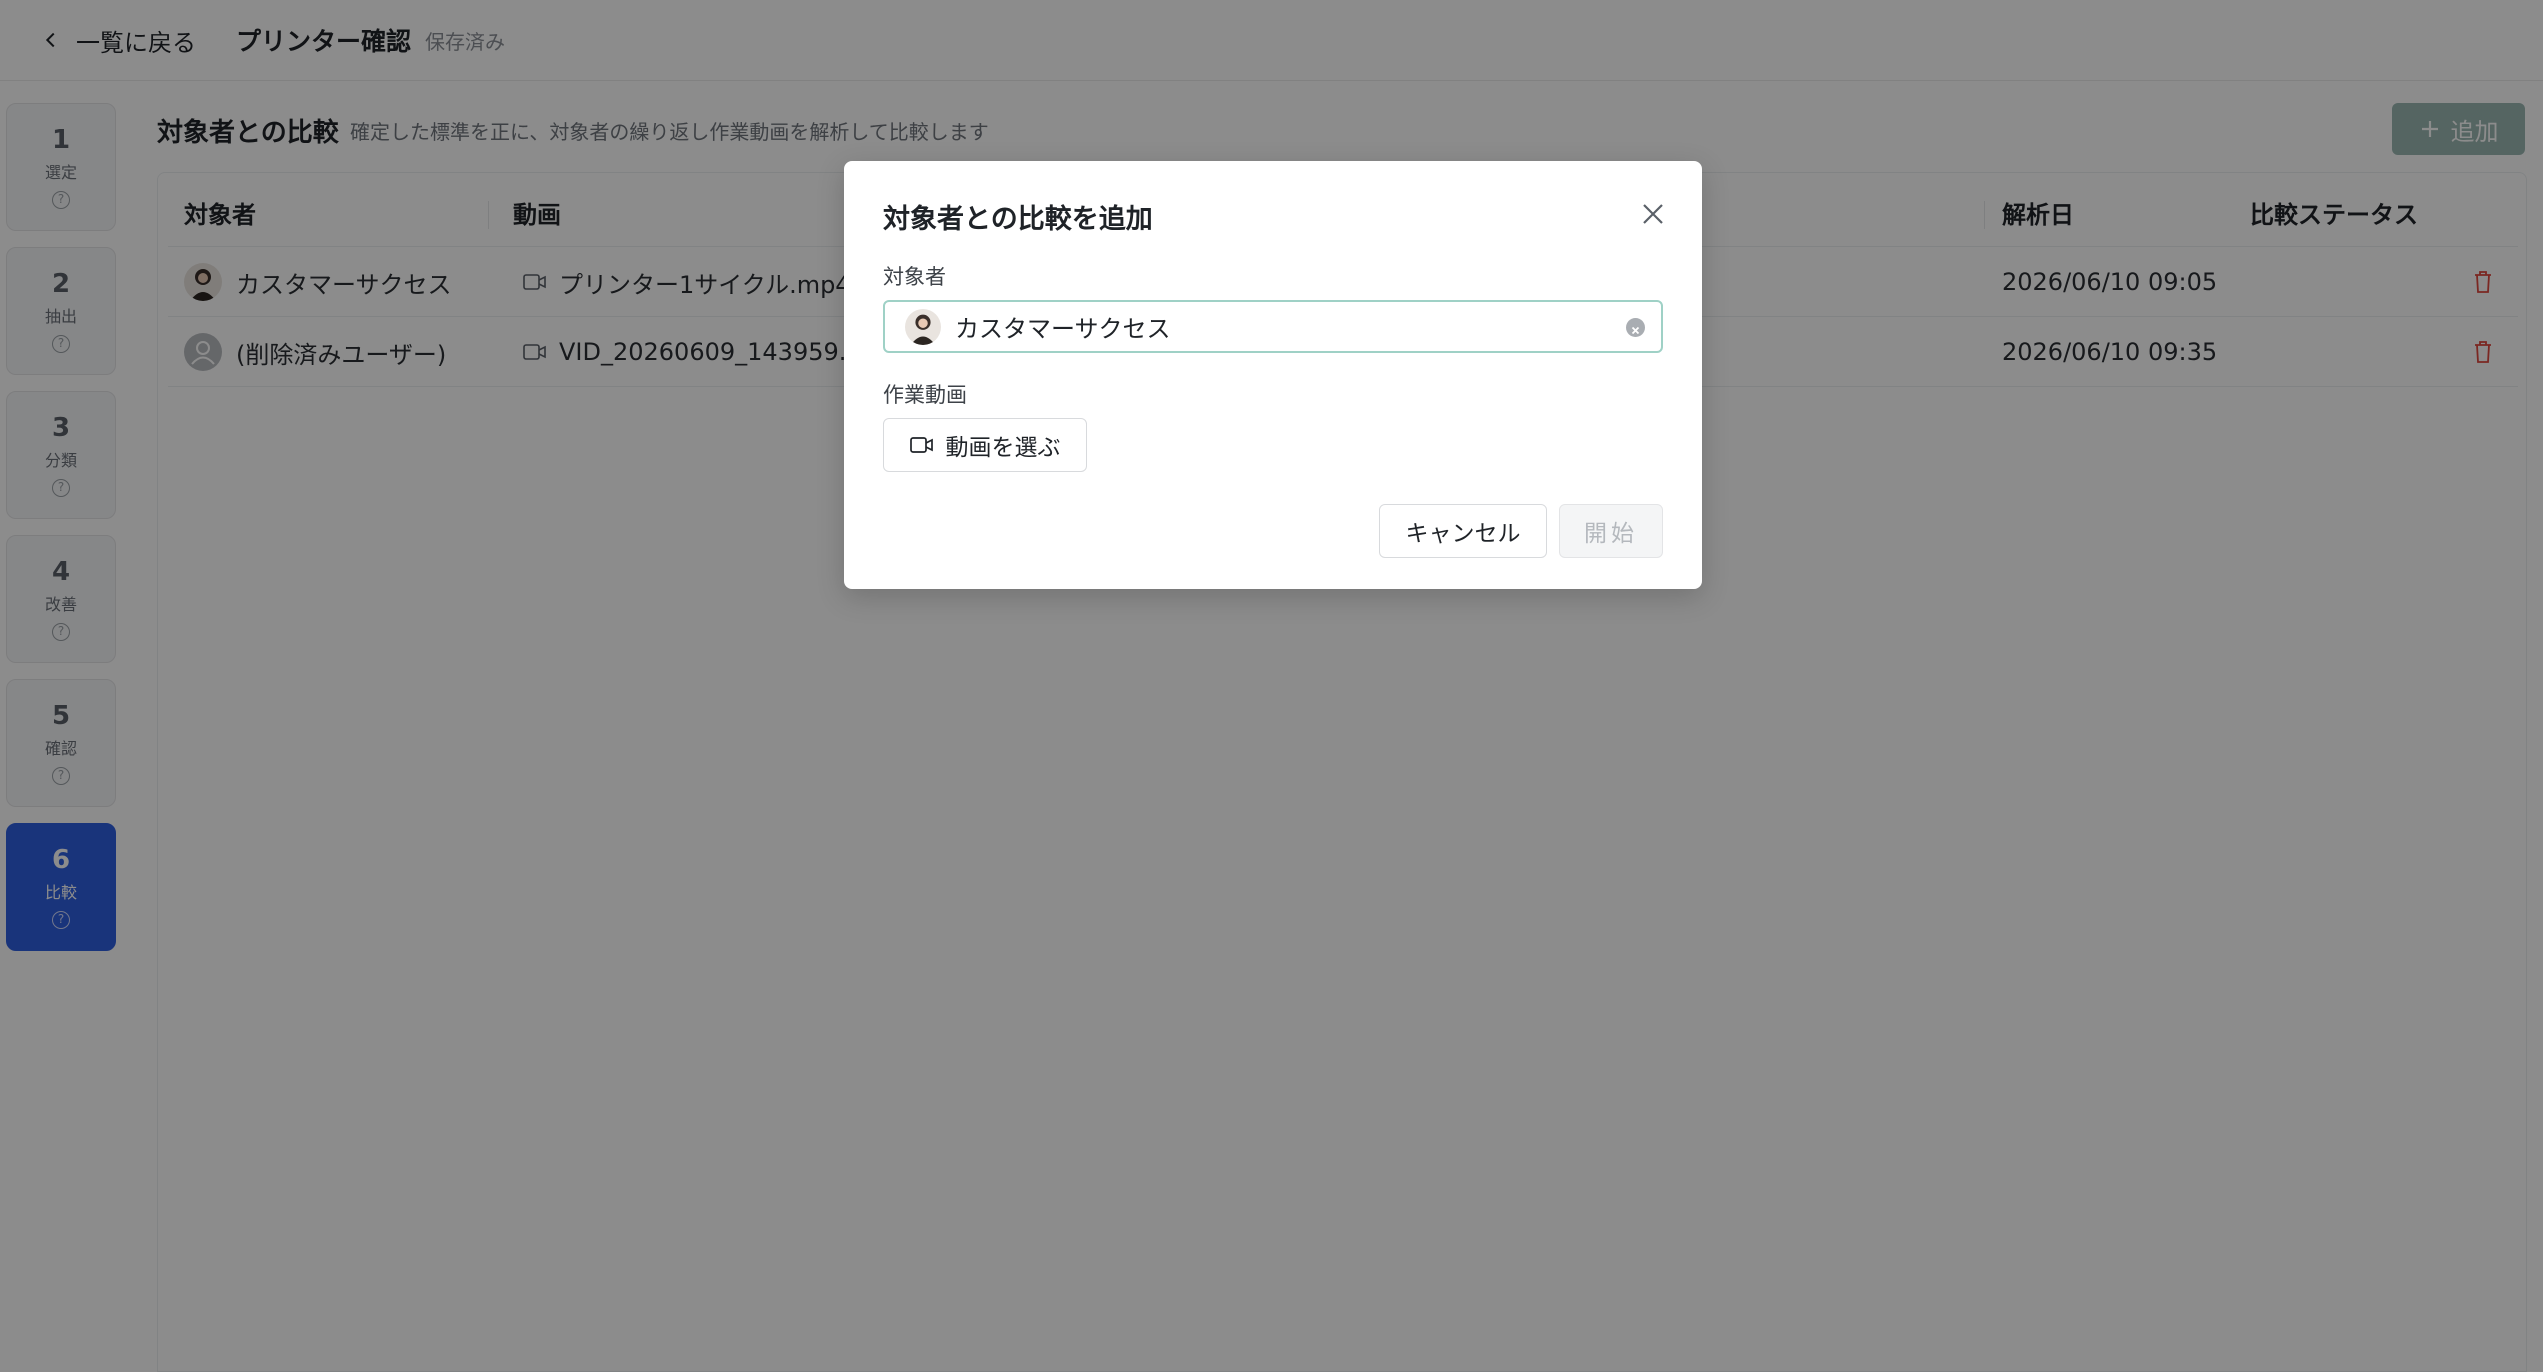  Describe the element at coordinates (1653, 214) in the screenshot. I see `close-icon` at that location.